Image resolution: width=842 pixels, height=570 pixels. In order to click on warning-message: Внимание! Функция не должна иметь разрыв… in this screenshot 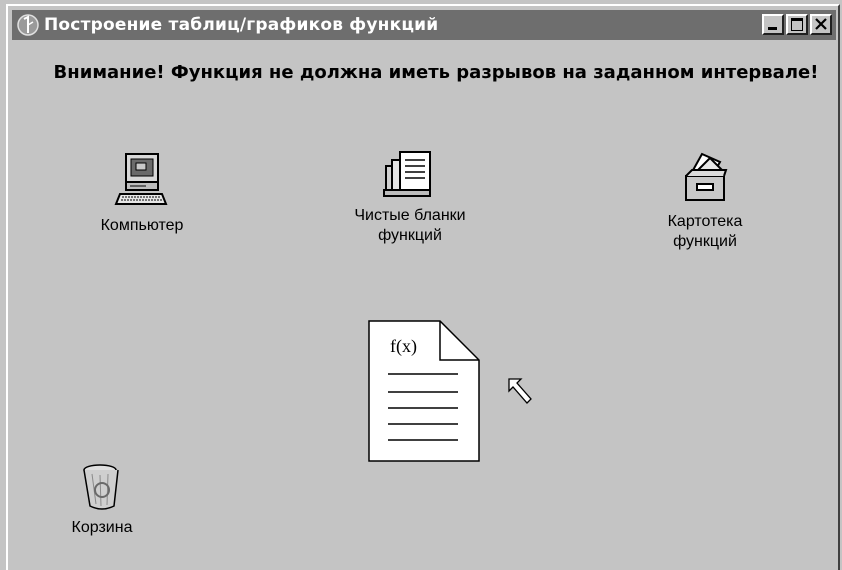, I will do `click(436, 72)`.